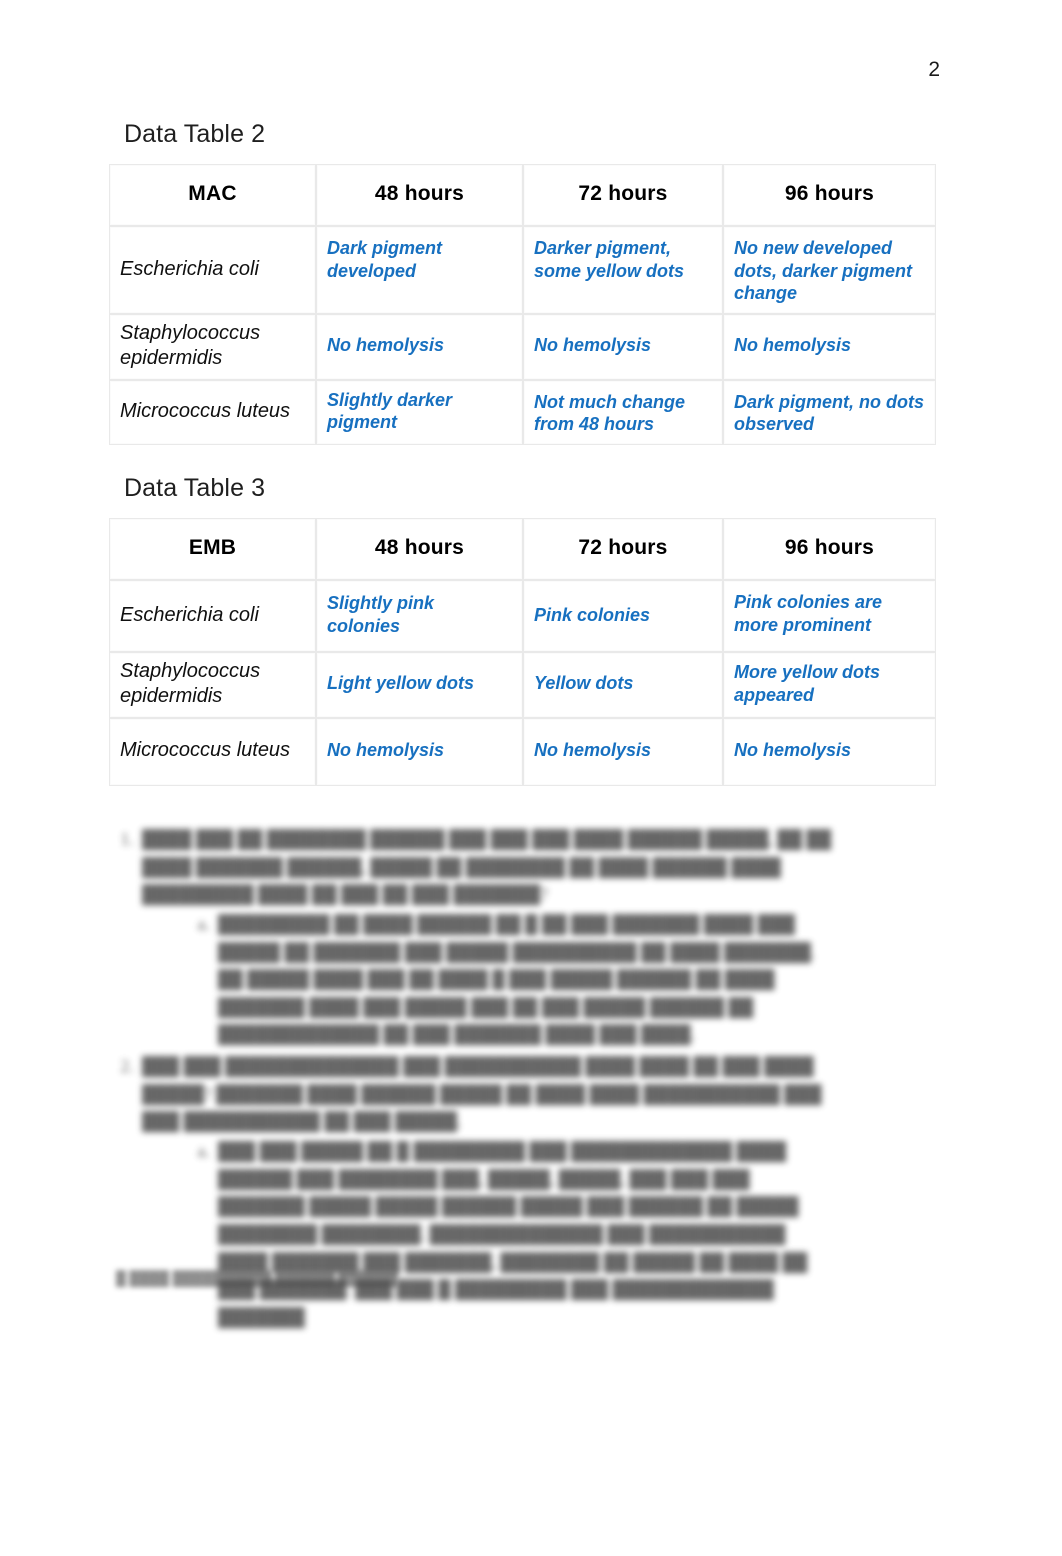 The height and width of the screenshot is (1556, 1062). Describe the element at coordinates (419, 412) in the screenshot. I see `observation-48h: Slightly darker pigment` at that location.